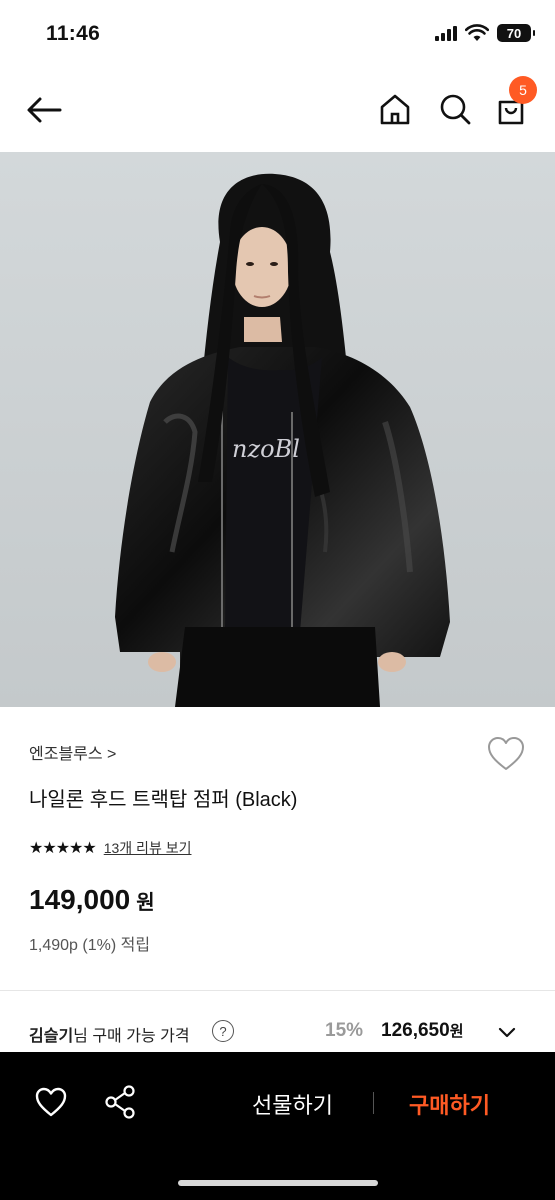 The height and width of the screenshot is (1200, 555). I want to click on member-price-value: 126,650원, so click(422, 1031).